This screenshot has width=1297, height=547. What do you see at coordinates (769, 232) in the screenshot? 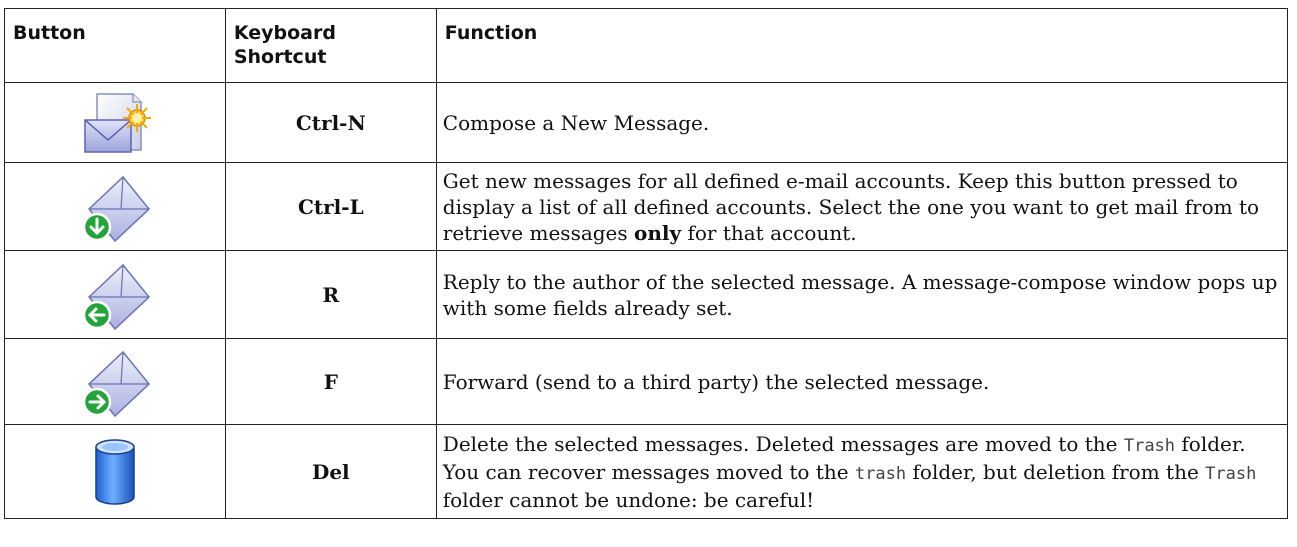
I see `function-text: for that account.` at bounding box center [769, 232].